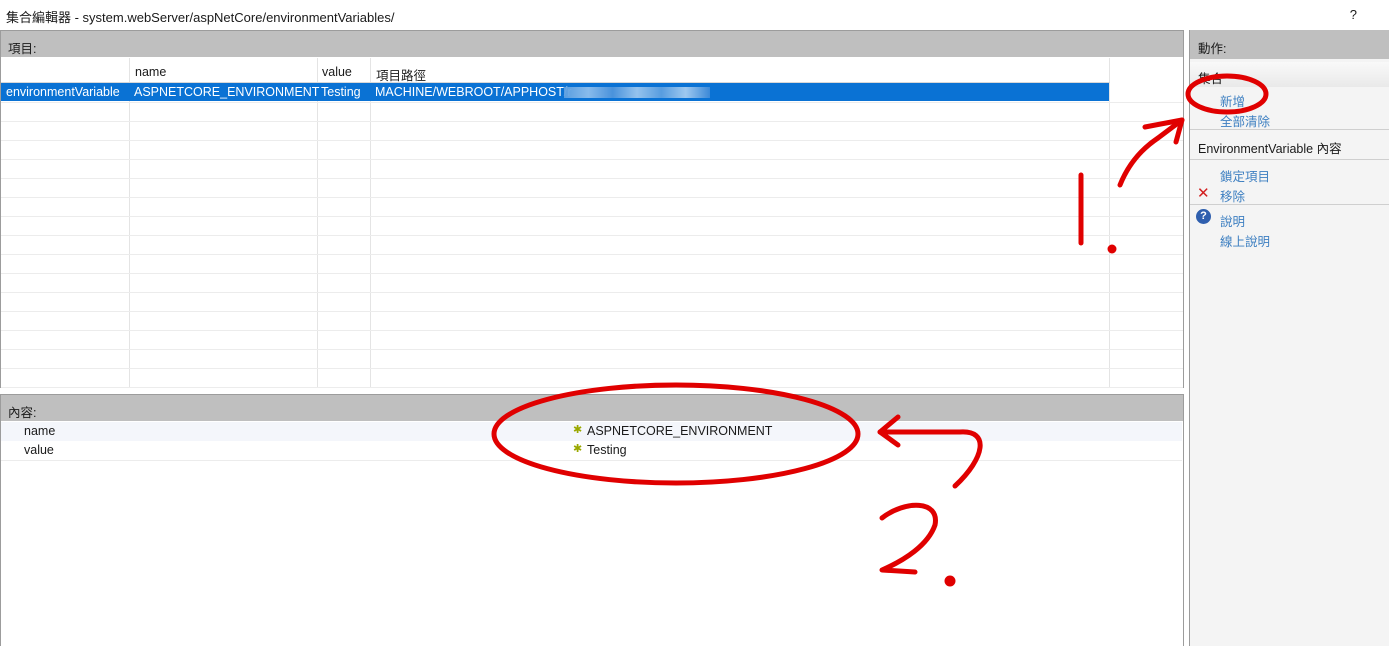 The width and height of the screenshot is (1389, 646). What do you see at coordinates (1353, 14) in the screenshot?
I see `help-button: ?` at bounding box center [1353, 14].